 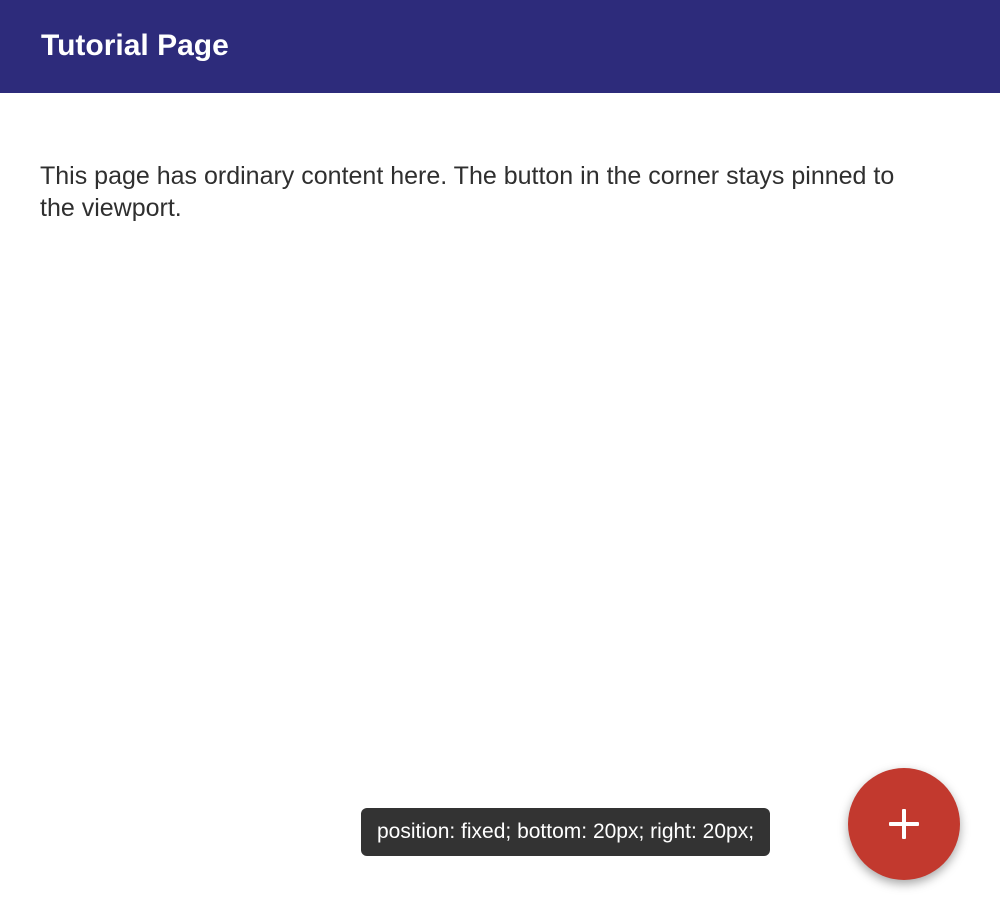 What do you see at coordinates (500, 46) in the screenshot?
I see `page-header: Tutorial Page` at bounding box center [500, 46].